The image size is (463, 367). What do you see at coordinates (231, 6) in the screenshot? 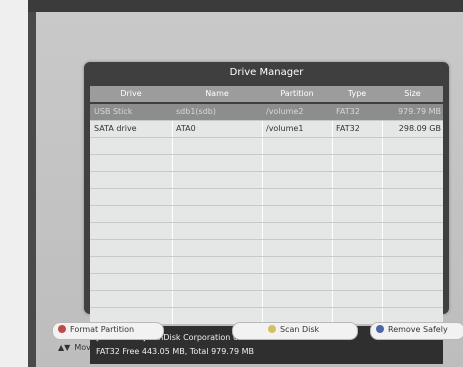
I see `screen-bezel-top` at bounding box center [231, 6].